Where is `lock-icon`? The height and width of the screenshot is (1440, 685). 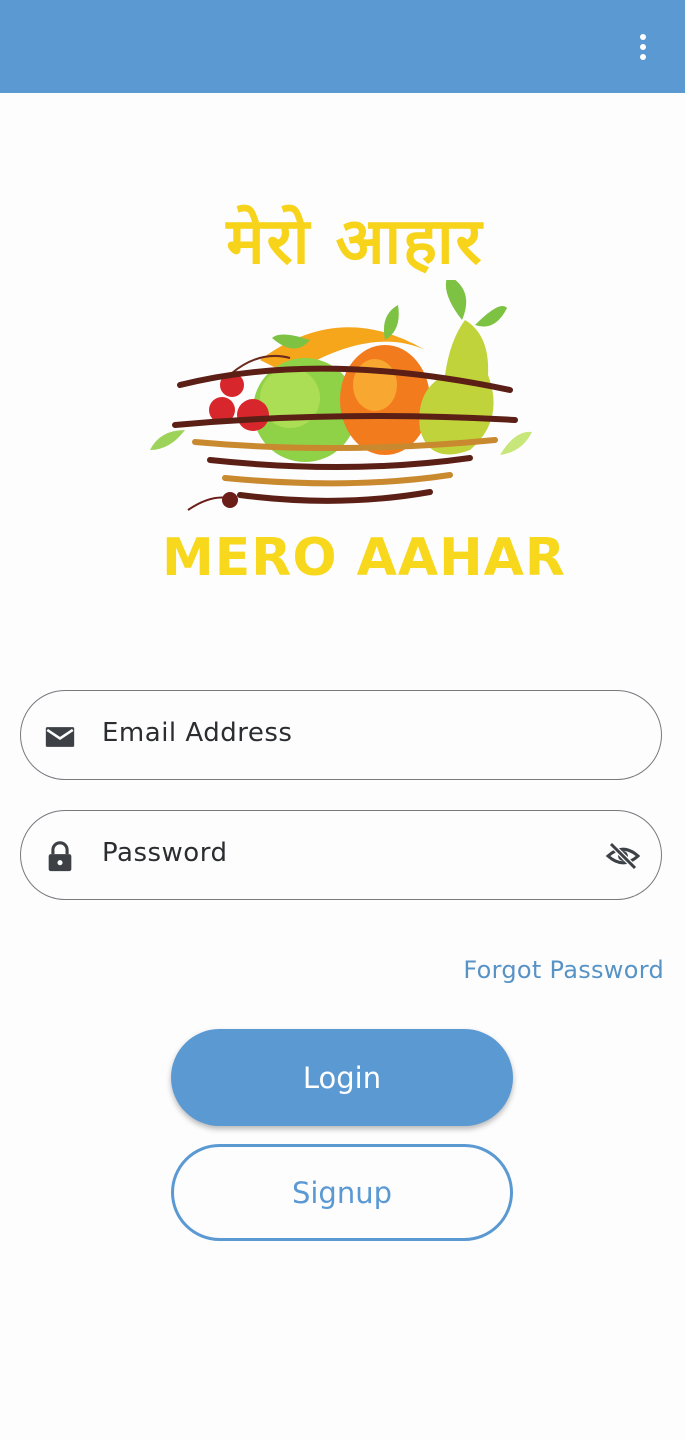
lock-icon is located at coordinates (60, 856).